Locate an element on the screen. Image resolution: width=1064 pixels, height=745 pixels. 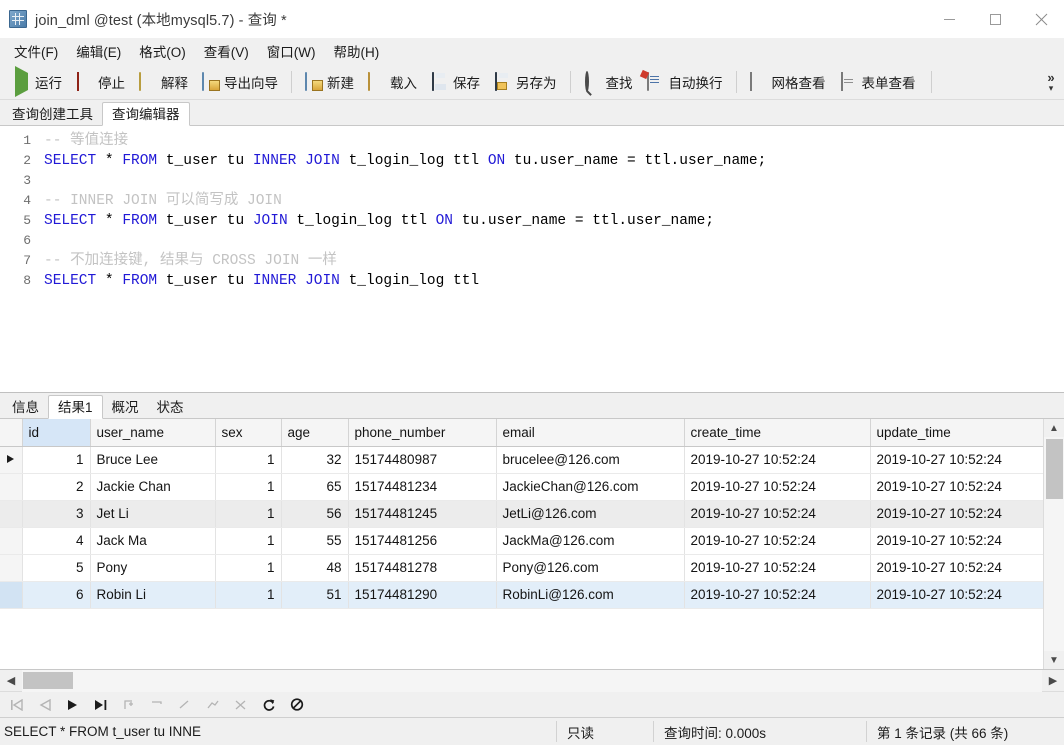
grid-vertical-scrollbar: ▲ ▼ is located at coordinates (1053, 544).